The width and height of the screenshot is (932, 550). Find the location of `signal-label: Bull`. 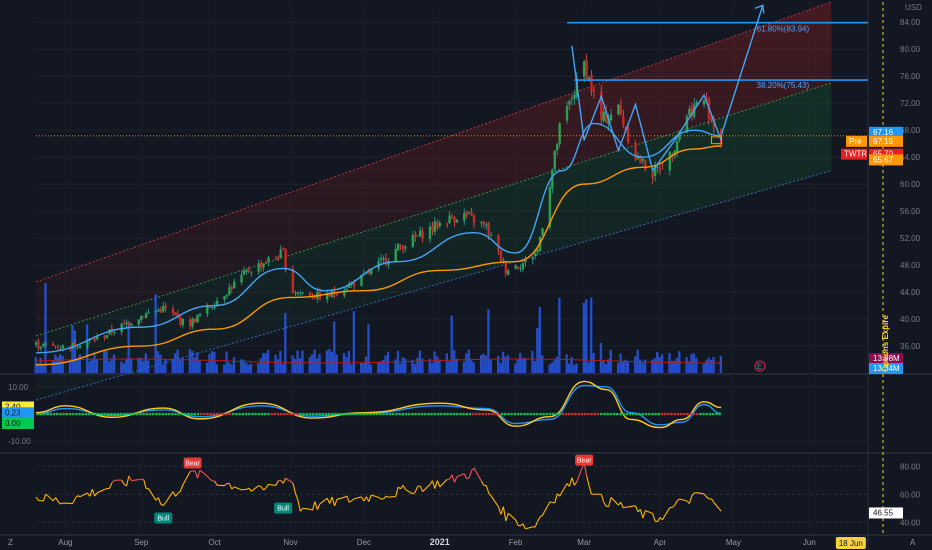

signal-label: Bull is located at coordinates (283, 509).